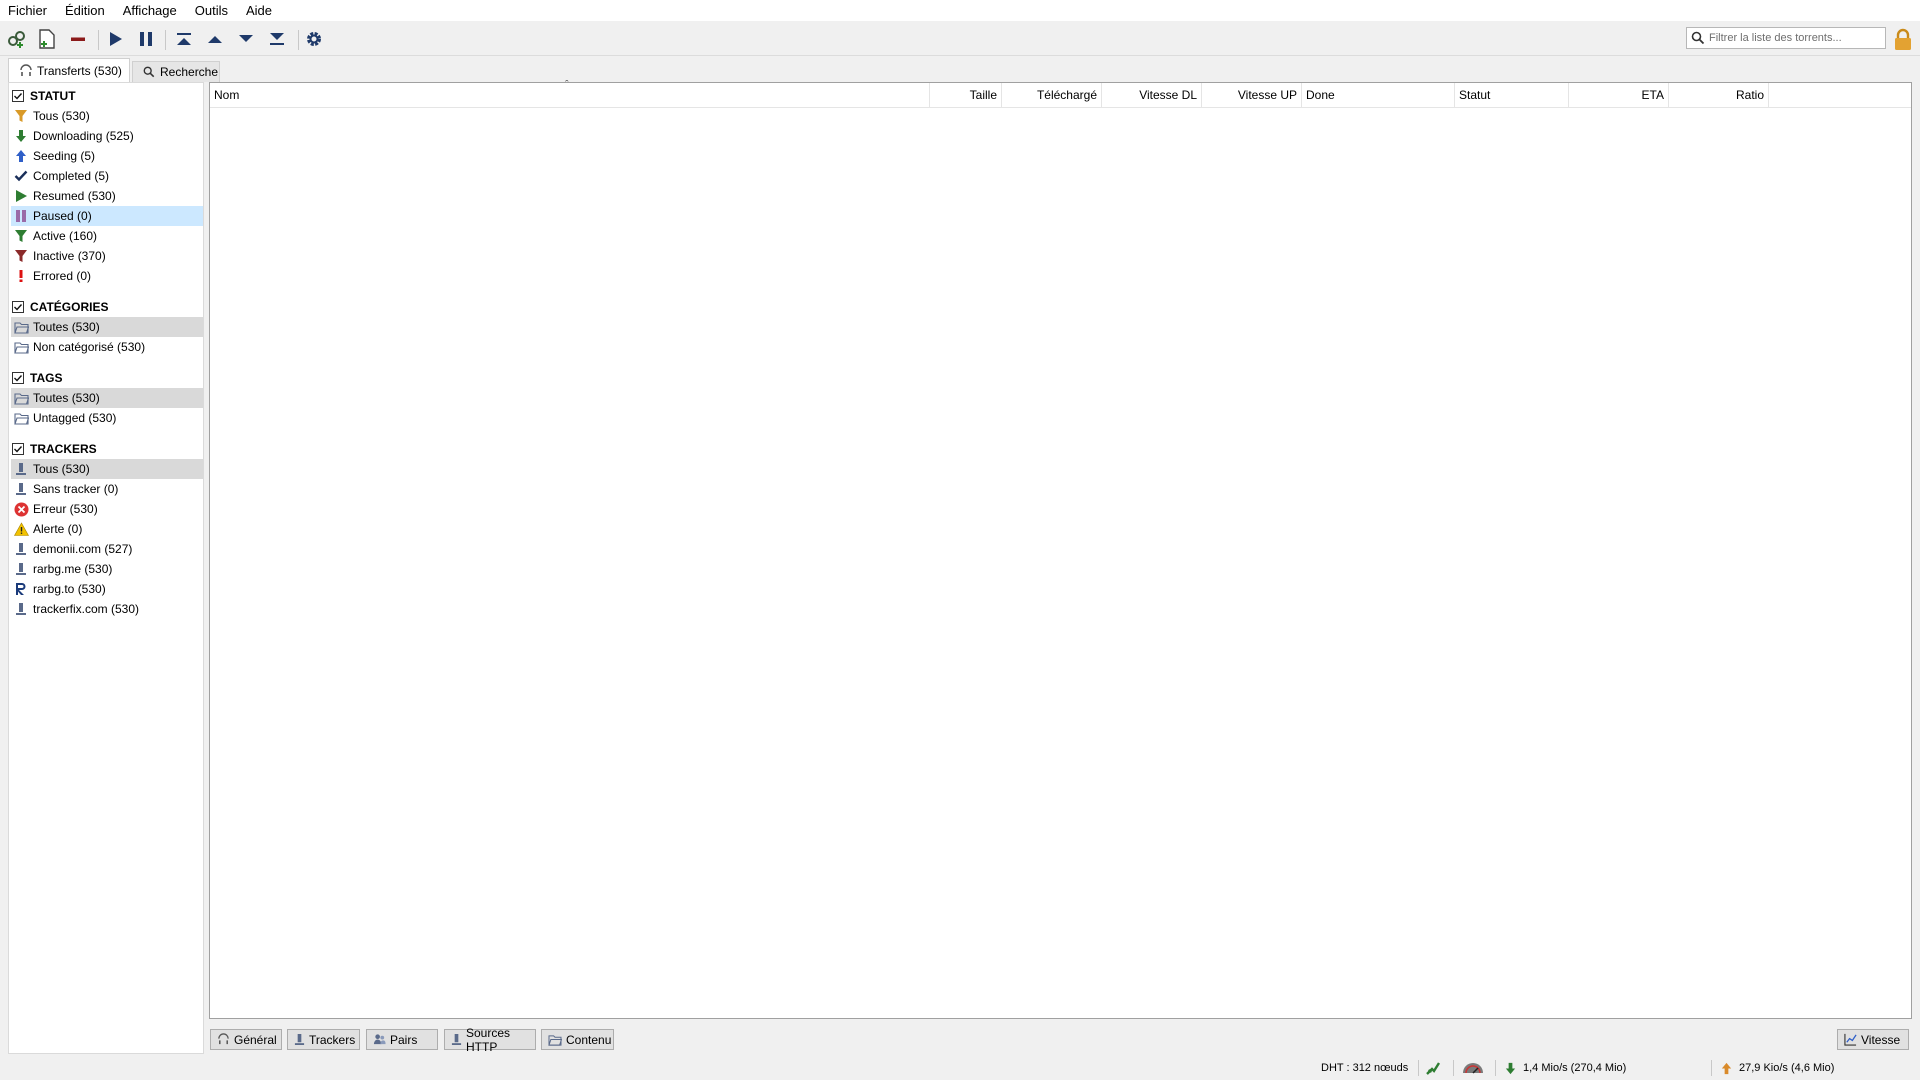 The height and width of the screenshot is (1080, 1920). I want to click on tab-transfers: Transferts (530), so click(69, 70).